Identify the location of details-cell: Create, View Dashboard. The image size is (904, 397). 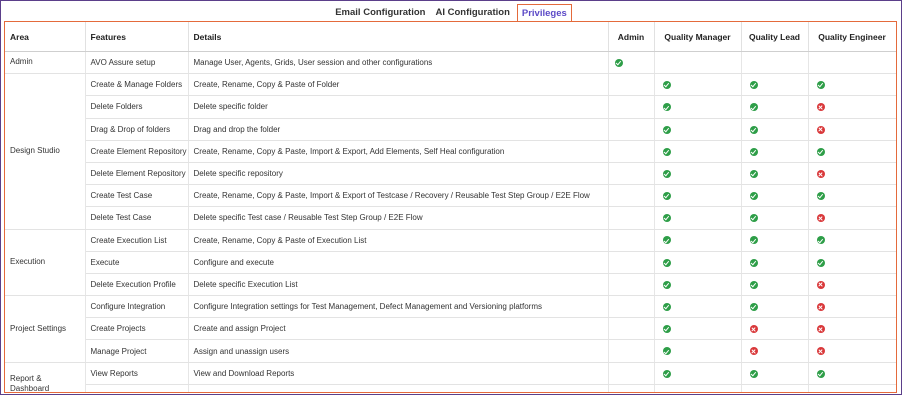
(398, 388).